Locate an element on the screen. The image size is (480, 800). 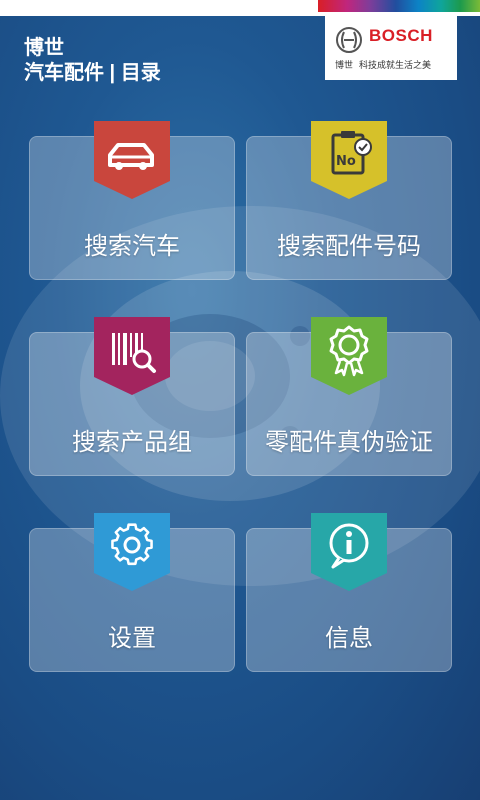
info-label: 信息 is located at coordinates (349, 638).